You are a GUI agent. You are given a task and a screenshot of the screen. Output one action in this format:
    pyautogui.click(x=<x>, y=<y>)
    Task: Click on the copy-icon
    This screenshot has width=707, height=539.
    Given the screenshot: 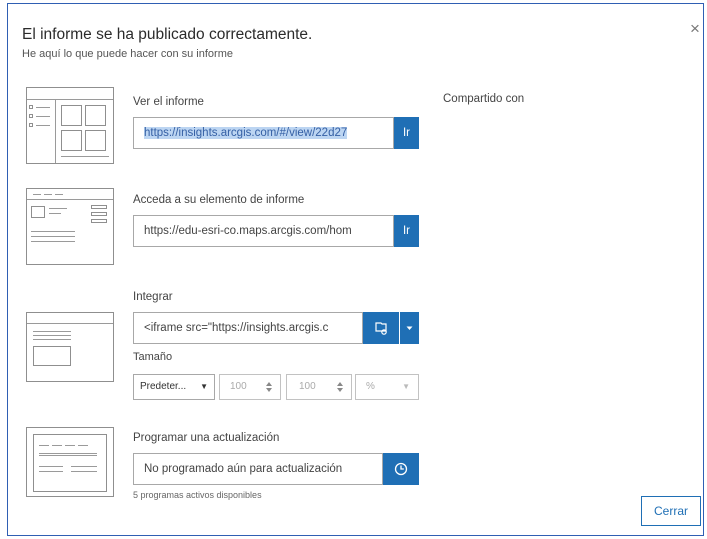 What is the action you would take?
    pyautogui.click(x=381, y=328)
    